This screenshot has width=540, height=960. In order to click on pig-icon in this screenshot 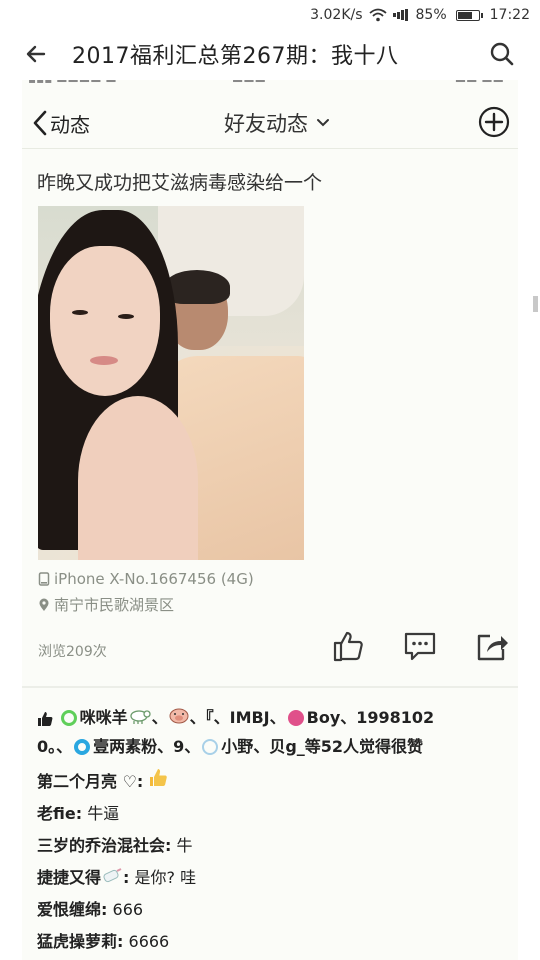, I will do `click(179, 719)`.